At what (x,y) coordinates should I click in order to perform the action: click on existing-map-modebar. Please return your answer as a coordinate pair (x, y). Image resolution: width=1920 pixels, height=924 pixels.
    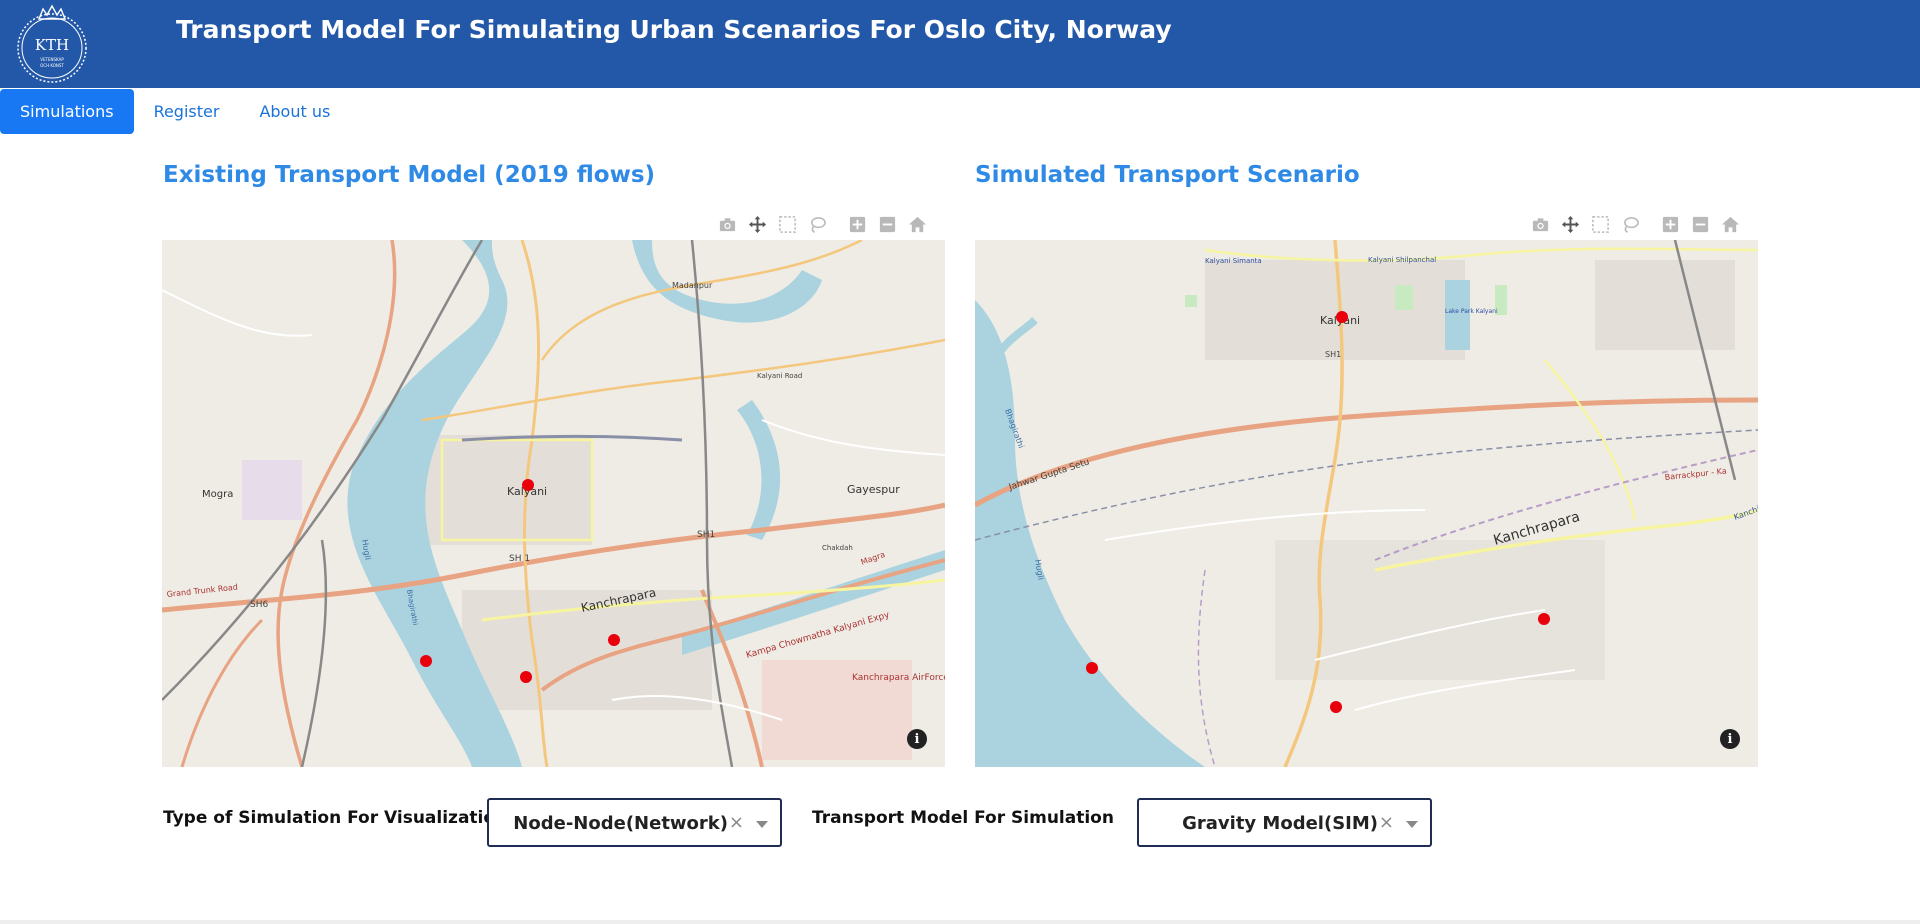
    Looking at the image, I should click on (822, 224).